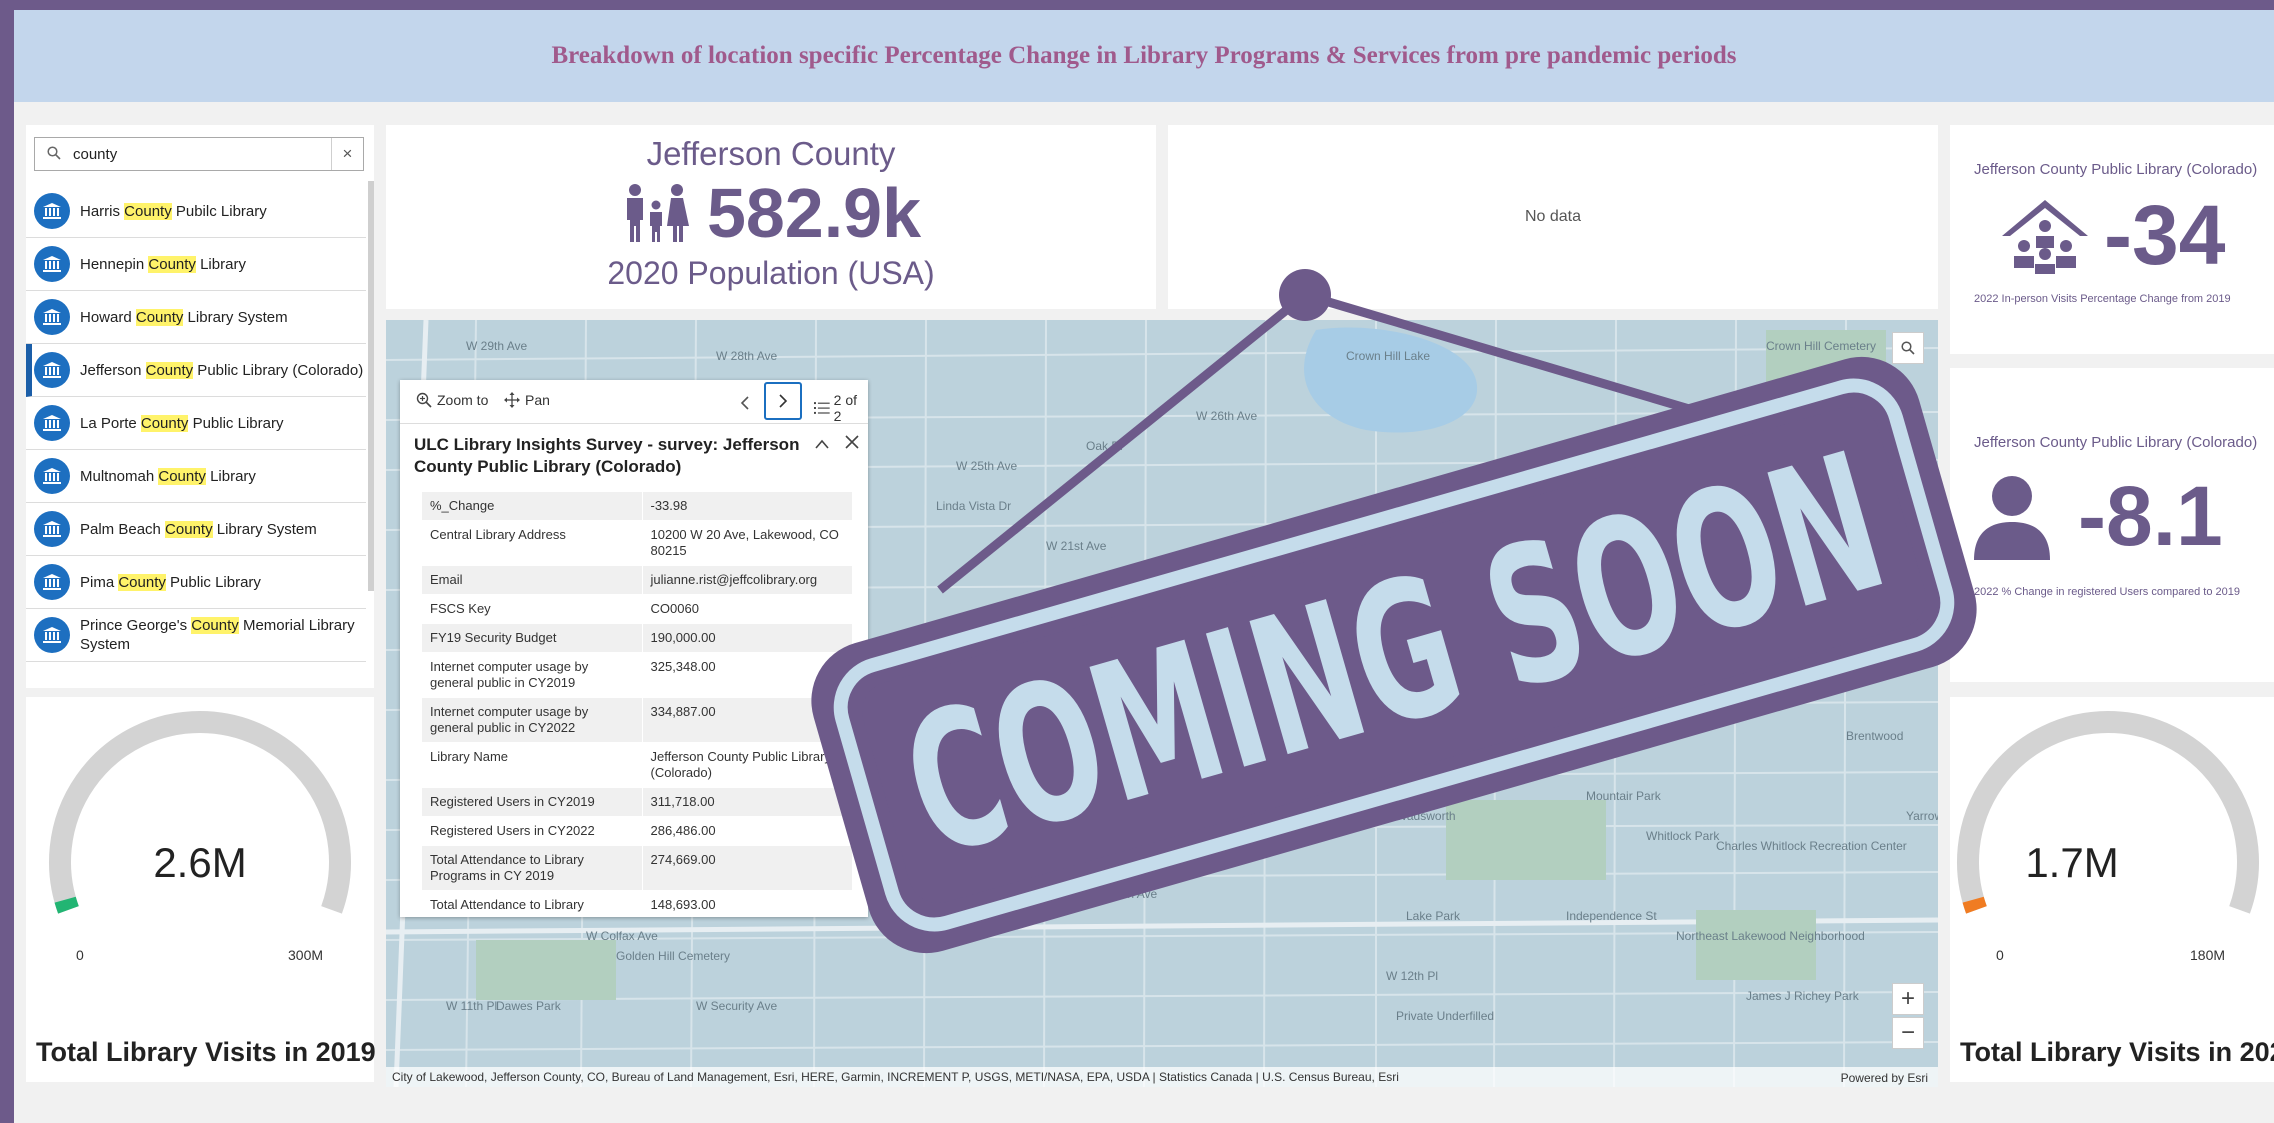  What do you see at coordinates (1553, 216) in the screenshot?
I see `nodata-text: No data` at bounding box center [1553, 216].